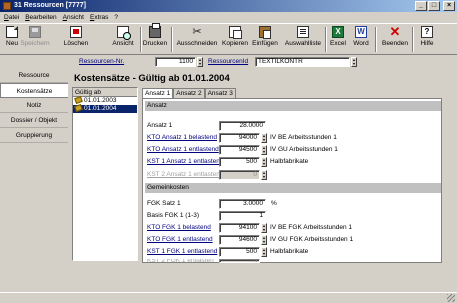  I want to click on kst2-ansatz-spinner, so click(264, 175).